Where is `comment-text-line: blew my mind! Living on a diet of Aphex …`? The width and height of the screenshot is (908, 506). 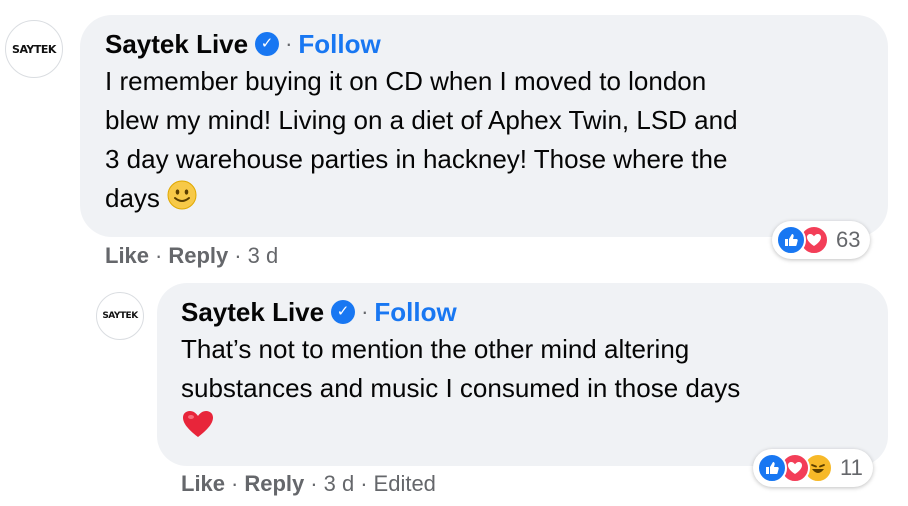
comment-text-line: blew my mind! Living on a diet of Aphex … is located at coordinates (421, 120).